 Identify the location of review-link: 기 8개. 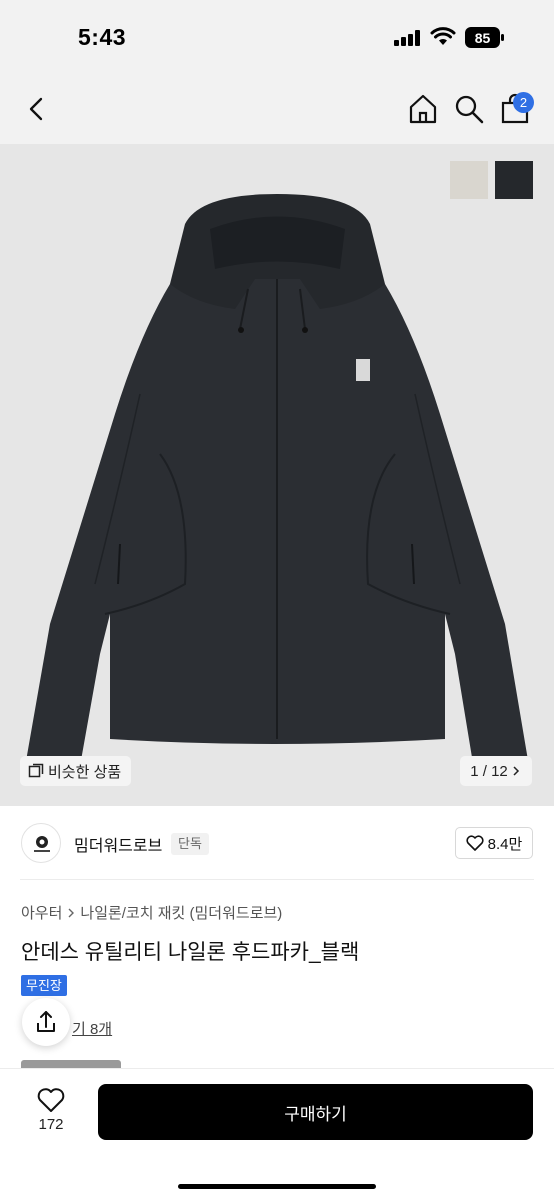
(92, 1028).